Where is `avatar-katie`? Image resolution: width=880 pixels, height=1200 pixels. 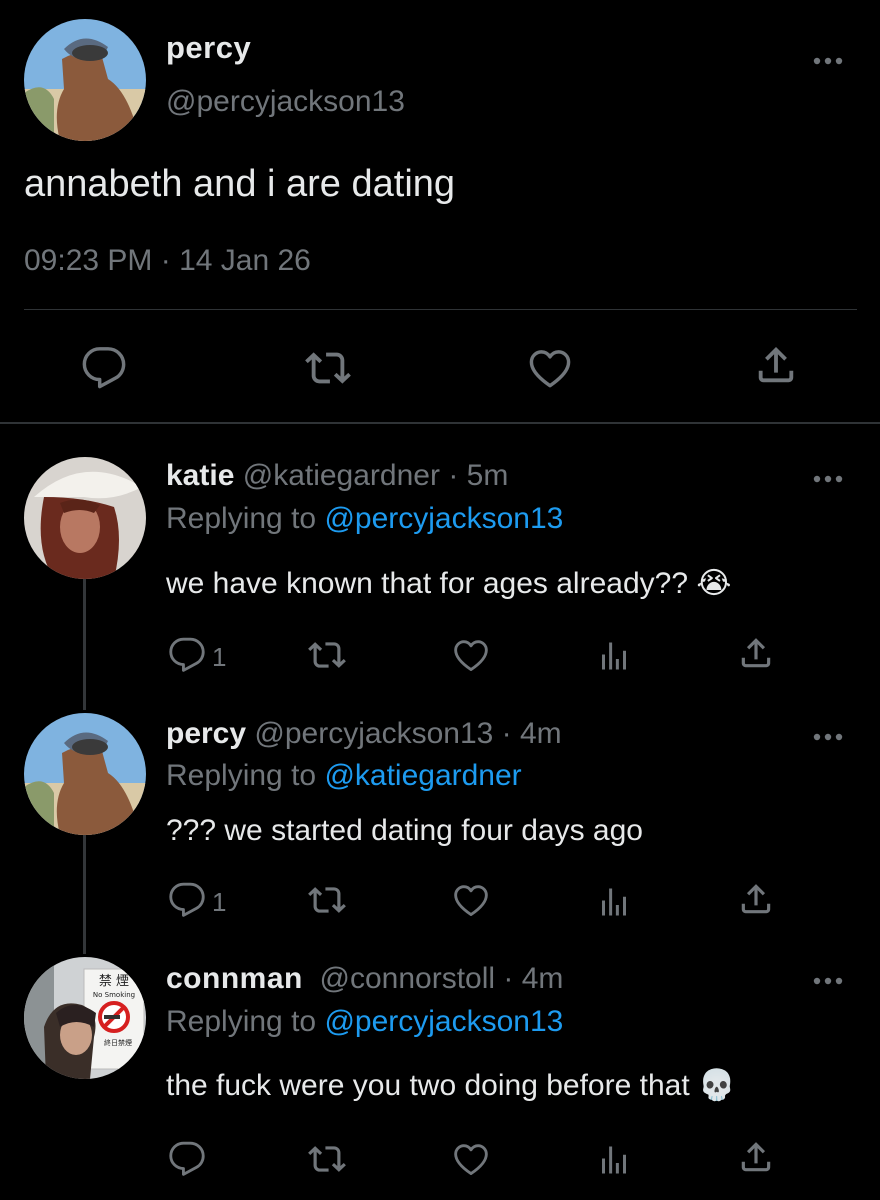
avatar-katie is located at coordinates (85, 518).